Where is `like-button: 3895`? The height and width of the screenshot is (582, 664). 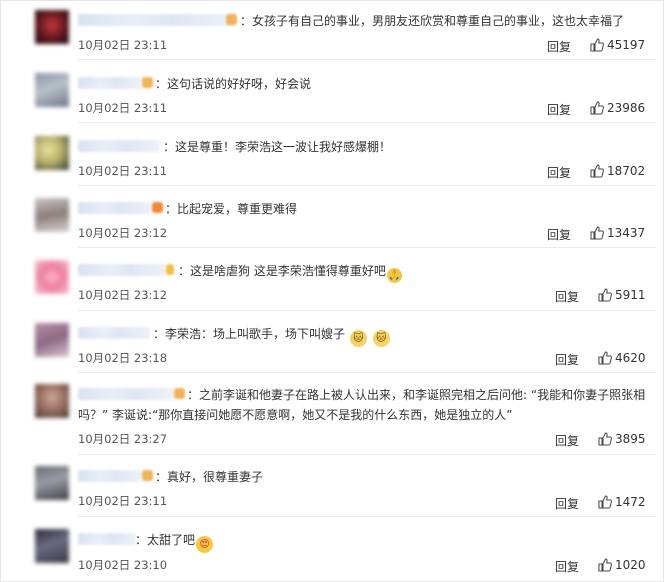
like-button: 3895 is located at coordinates (622, 439).